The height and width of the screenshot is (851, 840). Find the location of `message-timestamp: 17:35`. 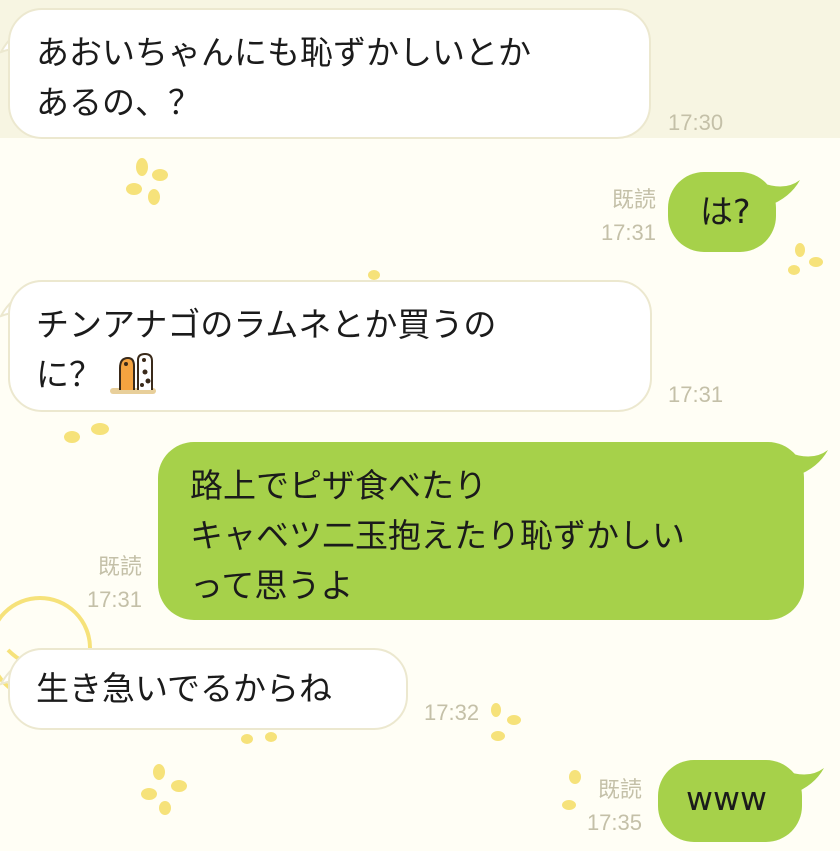

message-timestamp: 17:35 is located at coordinates (614, 822).